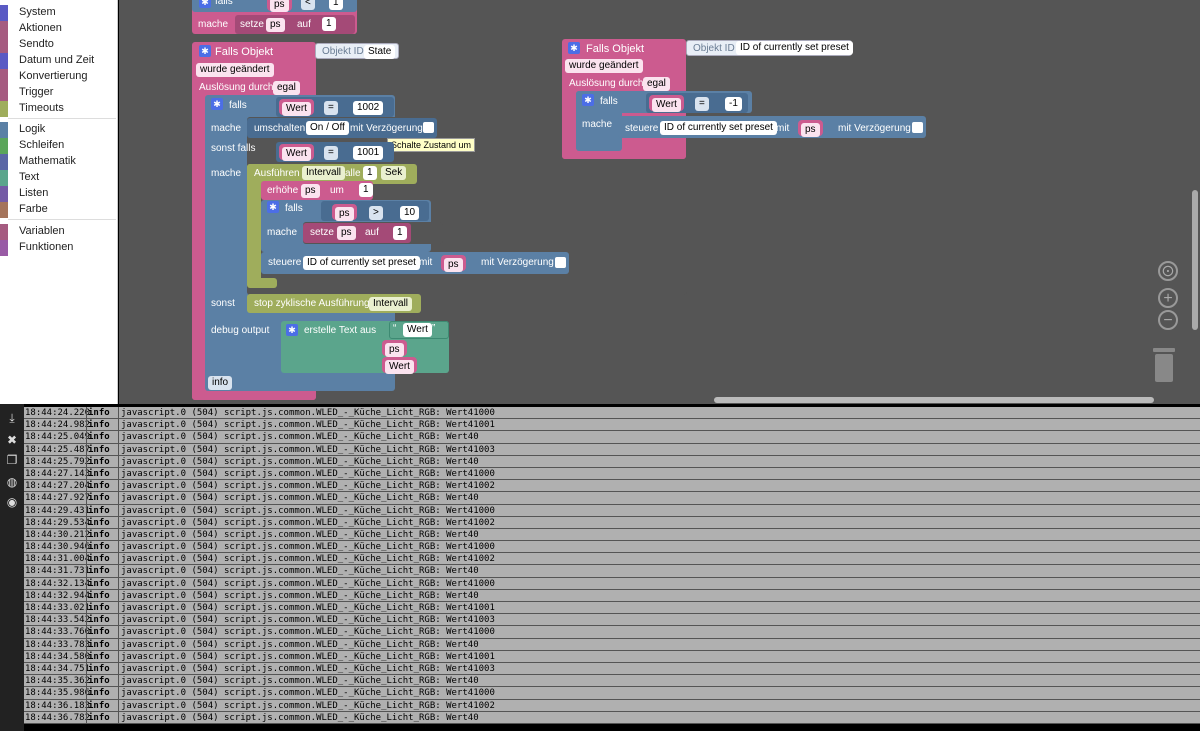 The height and width of the screenshot is (731, 1200). Describe the element at coordinates (1195, 260) in the screenshot. I see `vertical-scrollbar` at that location.